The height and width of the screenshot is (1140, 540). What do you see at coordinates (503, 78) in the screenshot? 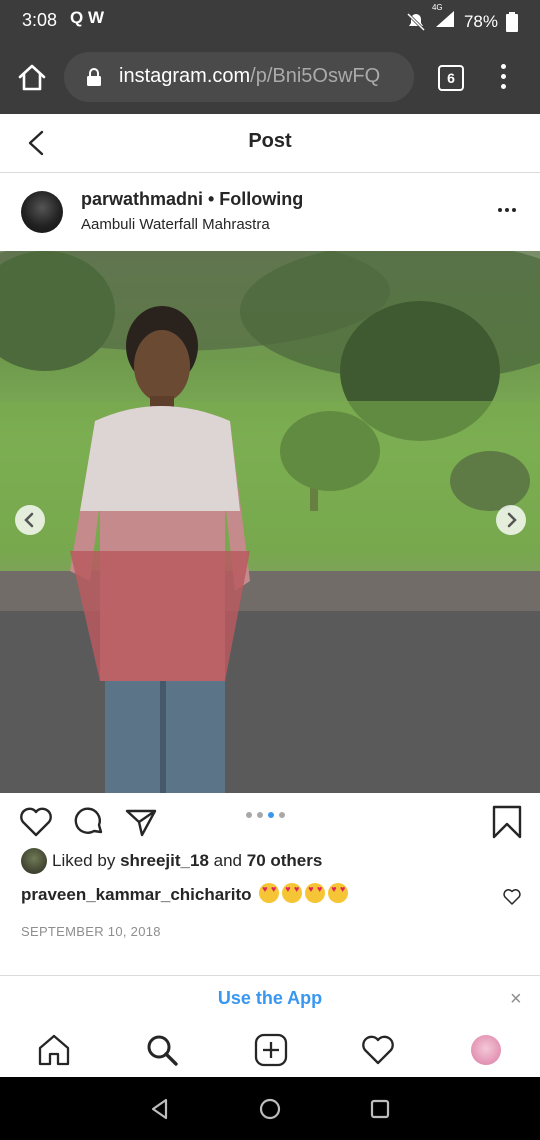
I see `browser-menu-icon` at bounding box center [503, 78].